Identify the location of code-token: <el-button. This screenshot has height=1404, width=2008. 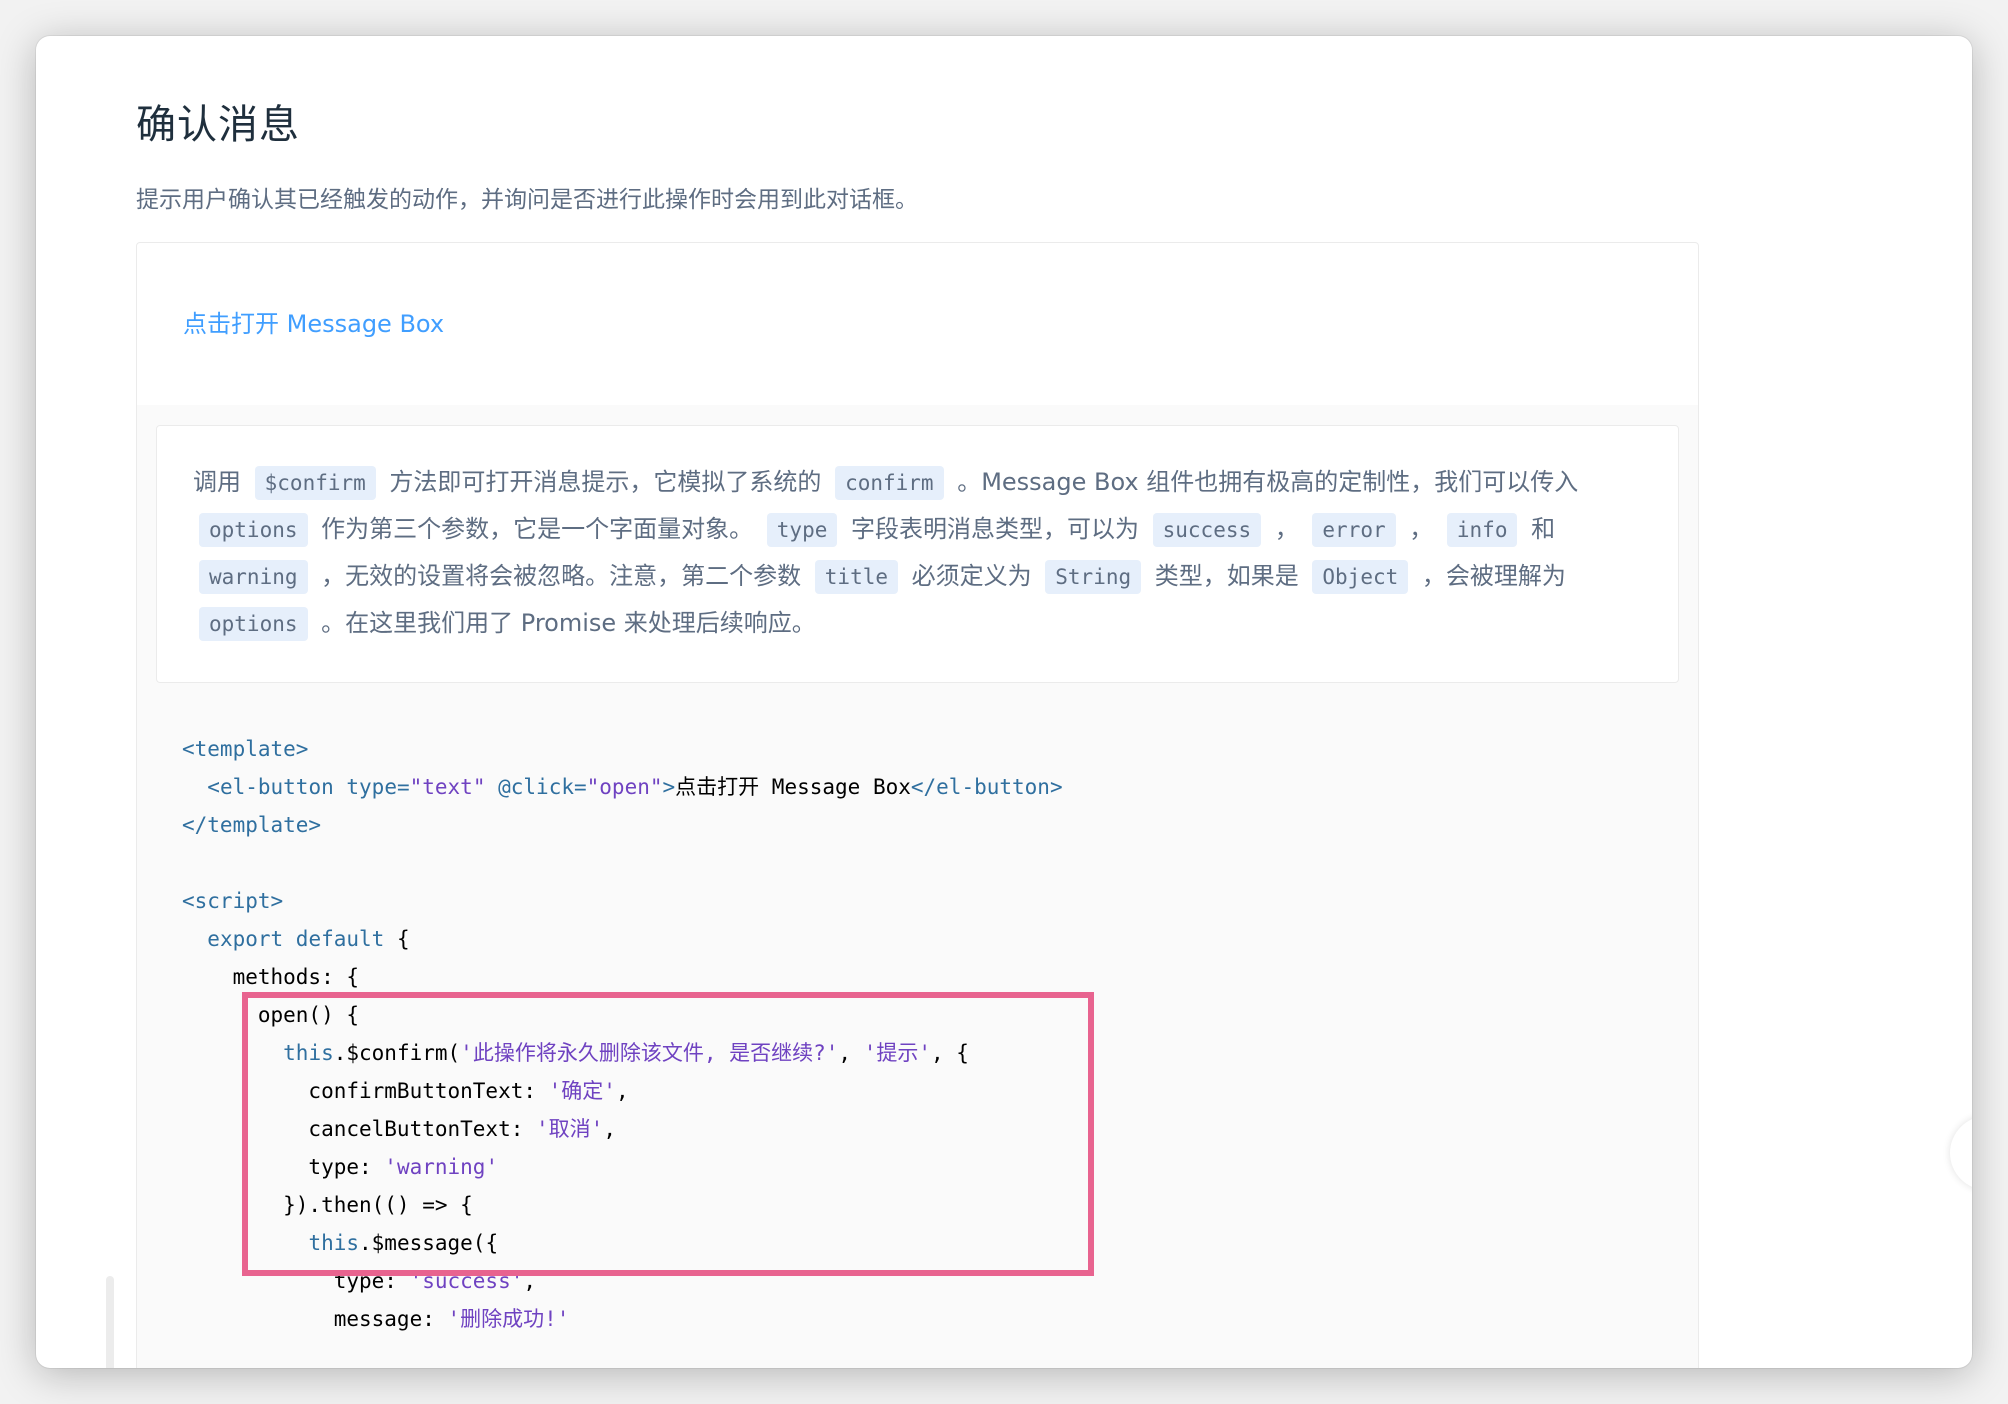
(270, 787).